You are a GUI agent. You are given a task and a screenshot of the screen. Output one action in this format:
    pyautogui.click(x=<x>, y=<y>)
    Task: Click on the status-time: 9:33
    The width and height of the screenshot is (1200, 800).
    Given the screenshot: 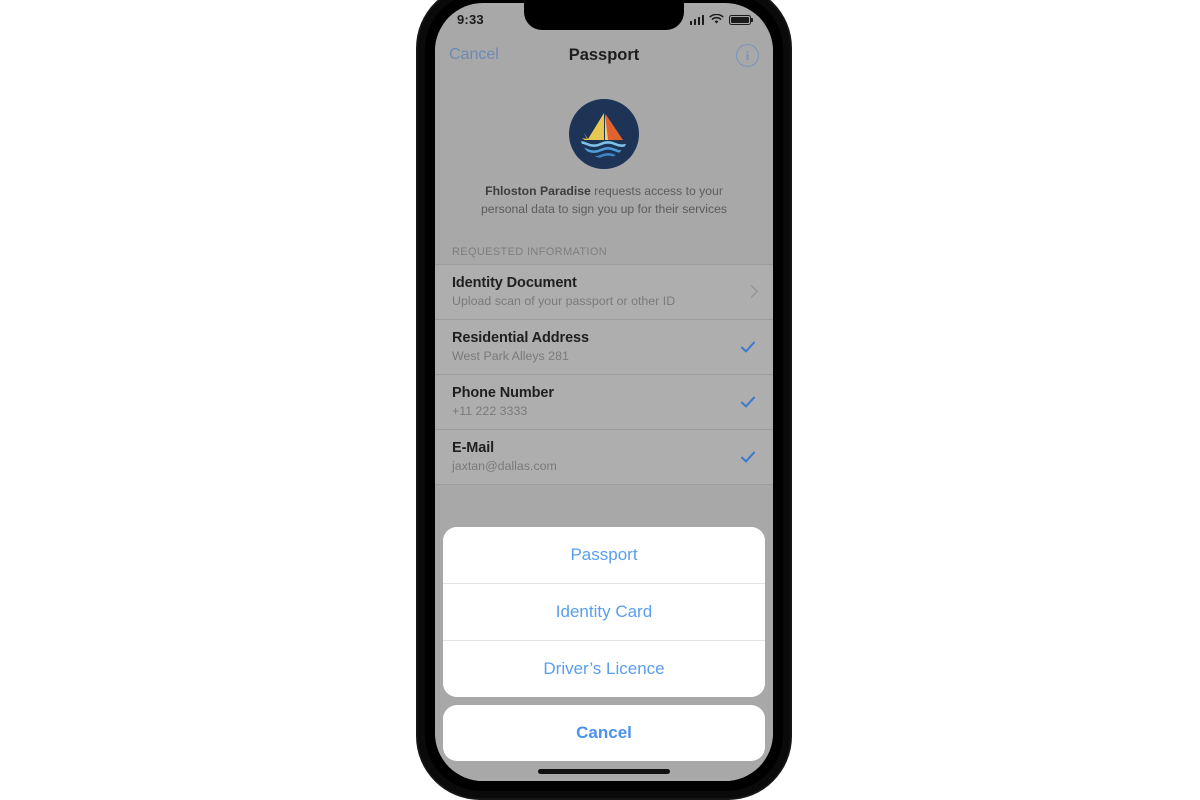 What is the action you would take?
    pyautogui.click(x=470, y=19)
    